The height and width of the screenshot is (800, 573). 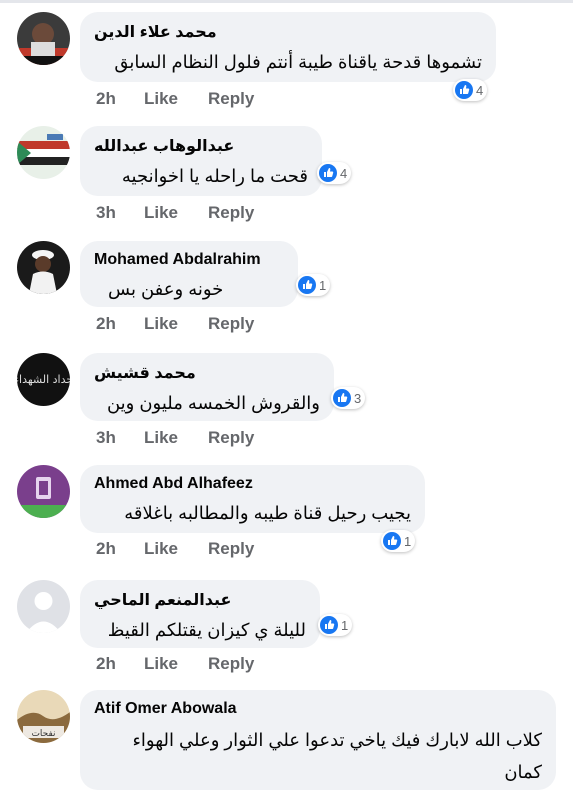 I want to click on avatar: حداد الشهداء, so click(x=43, y=379).